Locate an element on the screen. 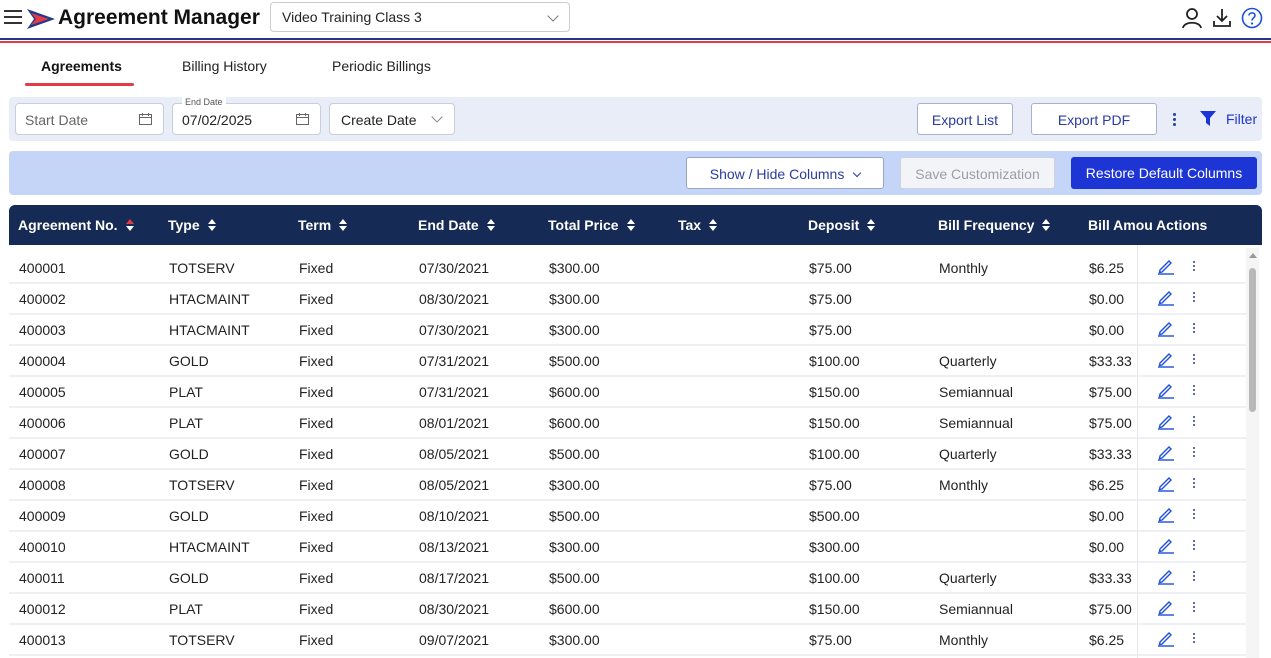 This screenshot has height=658, width=1271. menu-icon is located at coordinates (13, 17).